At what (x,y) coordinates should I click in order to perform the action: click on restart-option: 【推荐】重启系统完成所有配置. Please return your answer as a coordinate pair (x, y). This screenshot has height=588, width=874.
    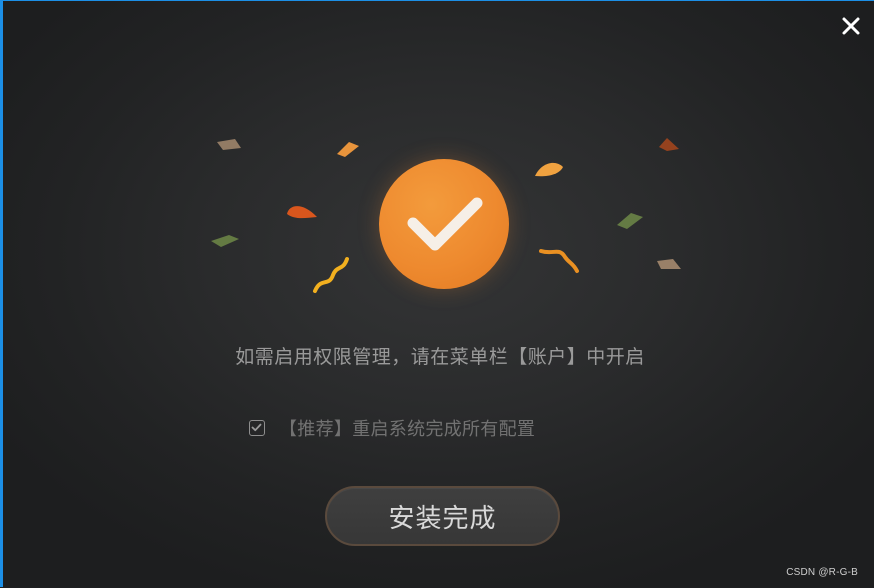
    Looking at the image, I should click on (392, 428).